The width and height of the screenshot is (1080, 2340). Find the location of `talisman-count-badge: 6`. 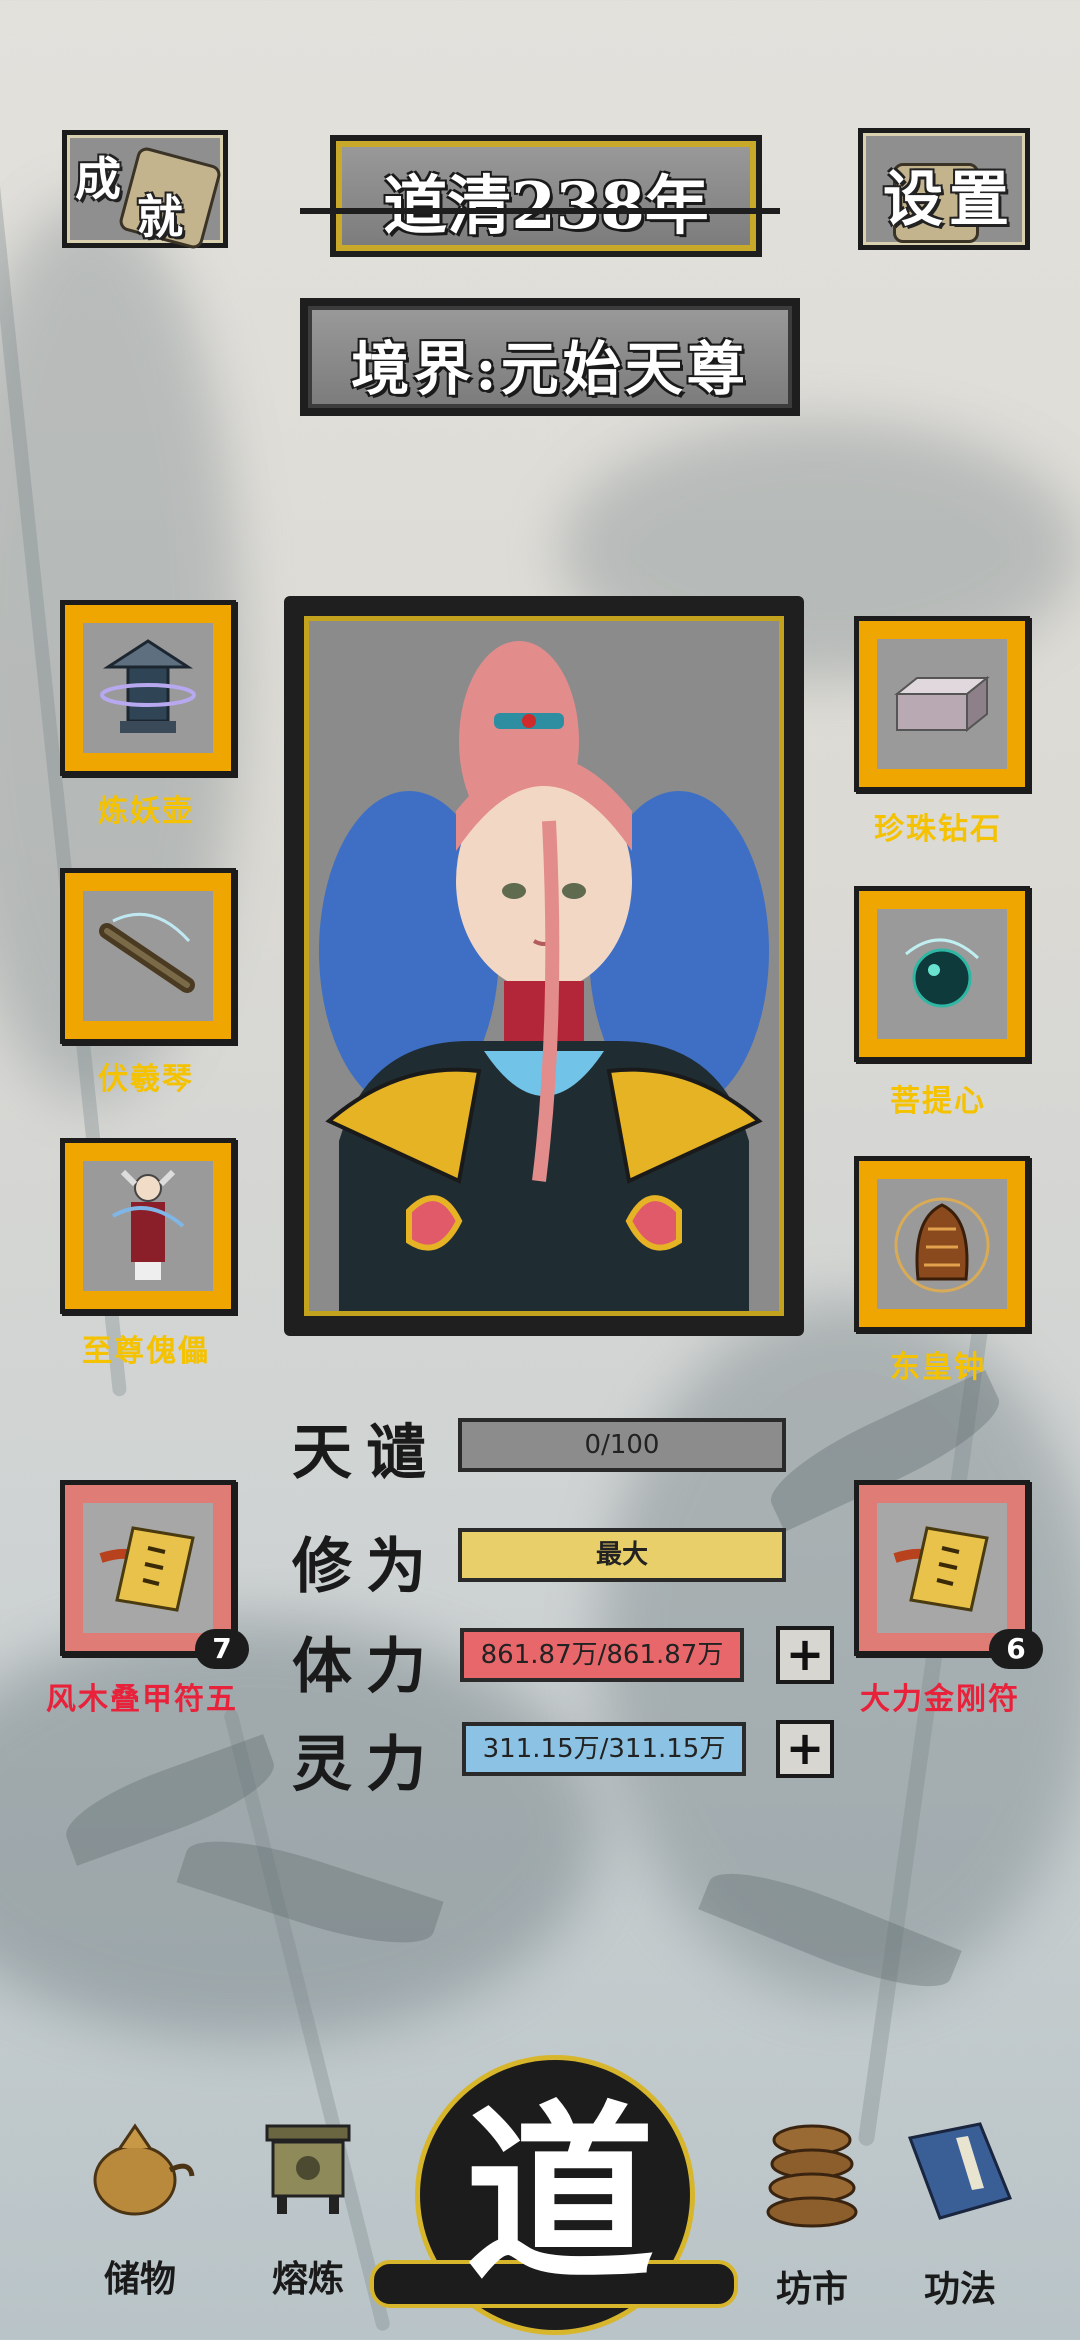

talisman-count-badge: 6 is located at coordinates (1016, 1649).